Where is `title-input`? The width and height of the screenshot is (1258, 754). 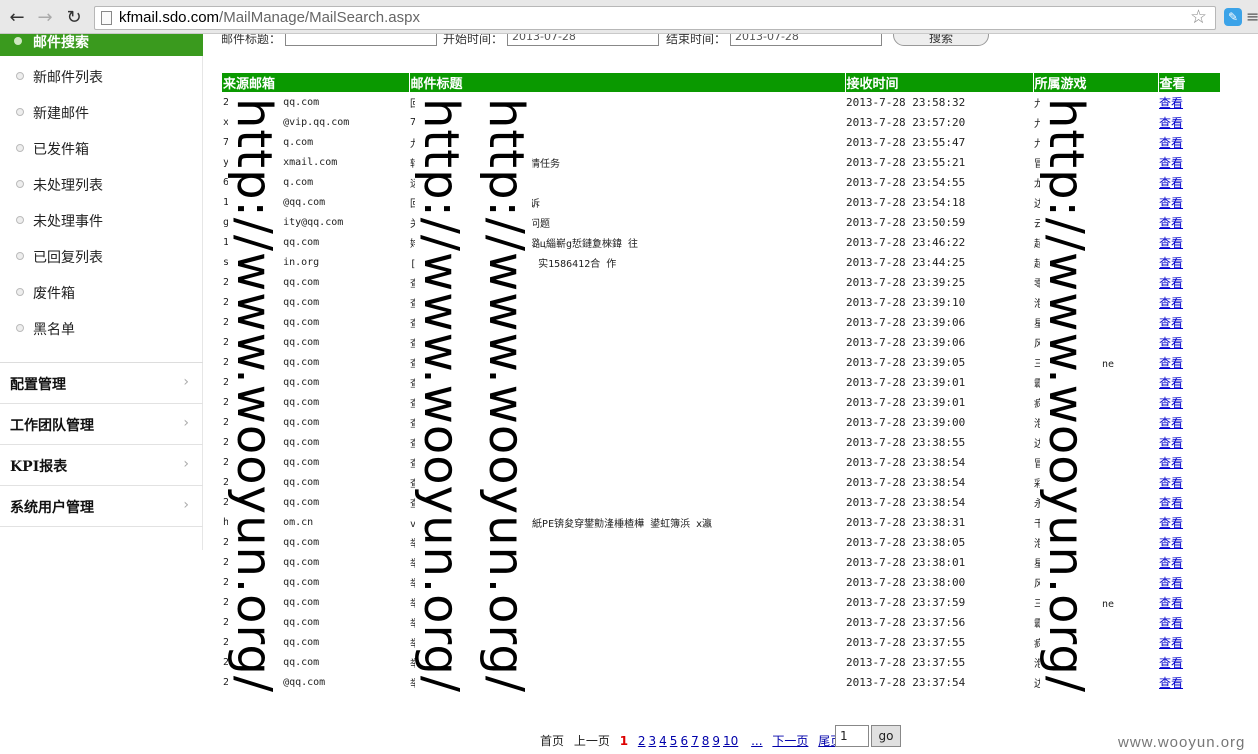 title-input is located at coordinates (361, 40).